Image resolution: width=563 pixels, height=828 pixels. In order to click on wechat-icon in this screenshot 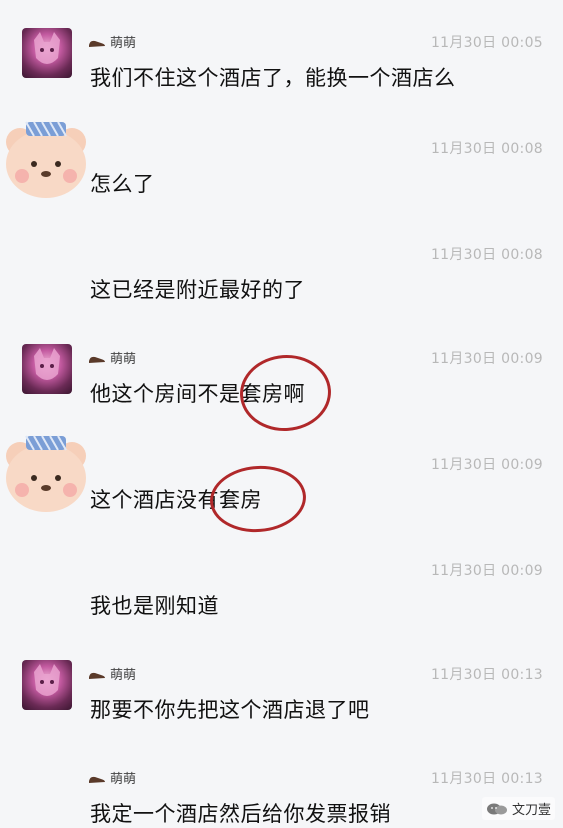, I will do `click(497, 809)`.